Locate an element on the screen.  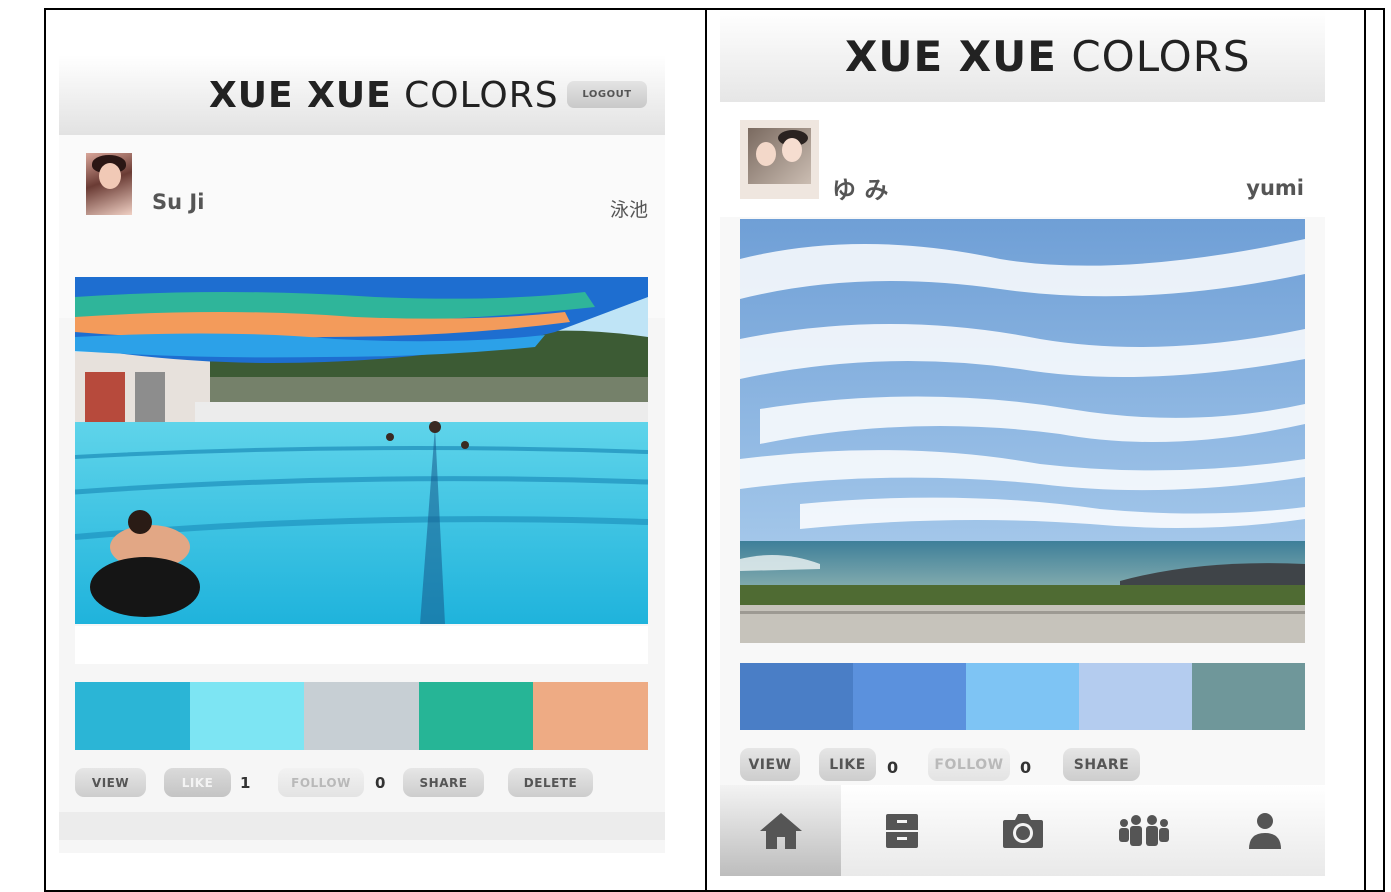
archive-icon is located at coordinates (901, 830).